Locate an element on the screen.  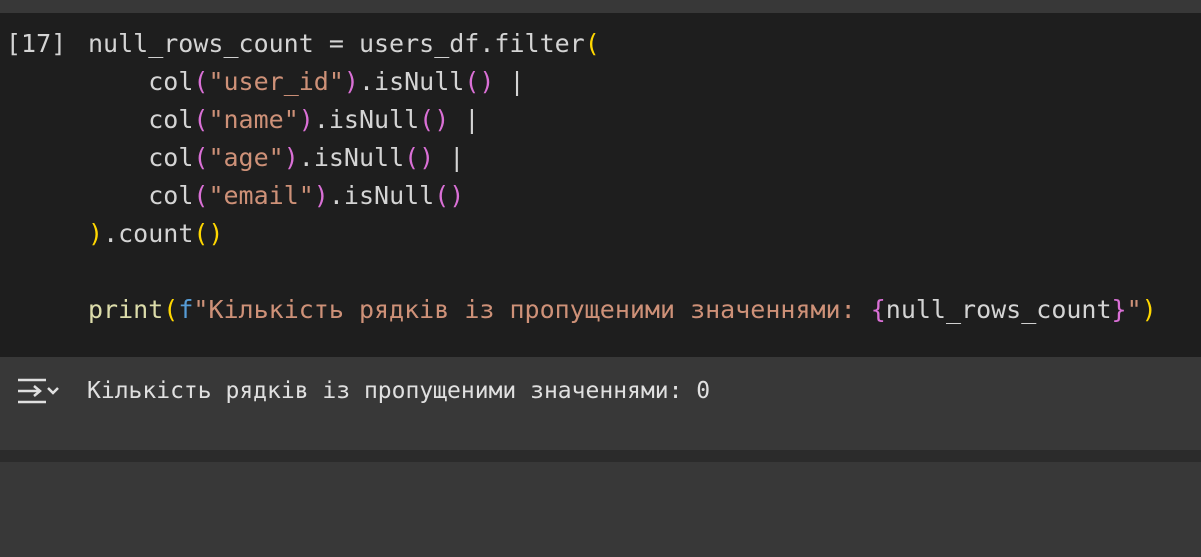
code-line-1: null_rows_count = users_df.filter( is located at coordinates (344, 44).